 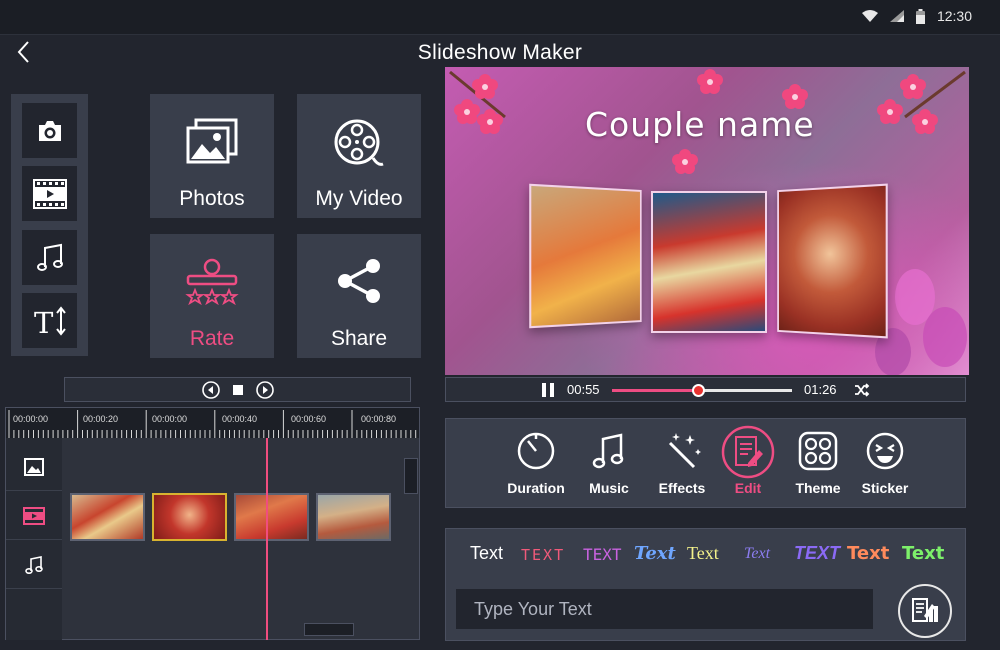 I want to click on text-button: T, so click(x=49, y=320).